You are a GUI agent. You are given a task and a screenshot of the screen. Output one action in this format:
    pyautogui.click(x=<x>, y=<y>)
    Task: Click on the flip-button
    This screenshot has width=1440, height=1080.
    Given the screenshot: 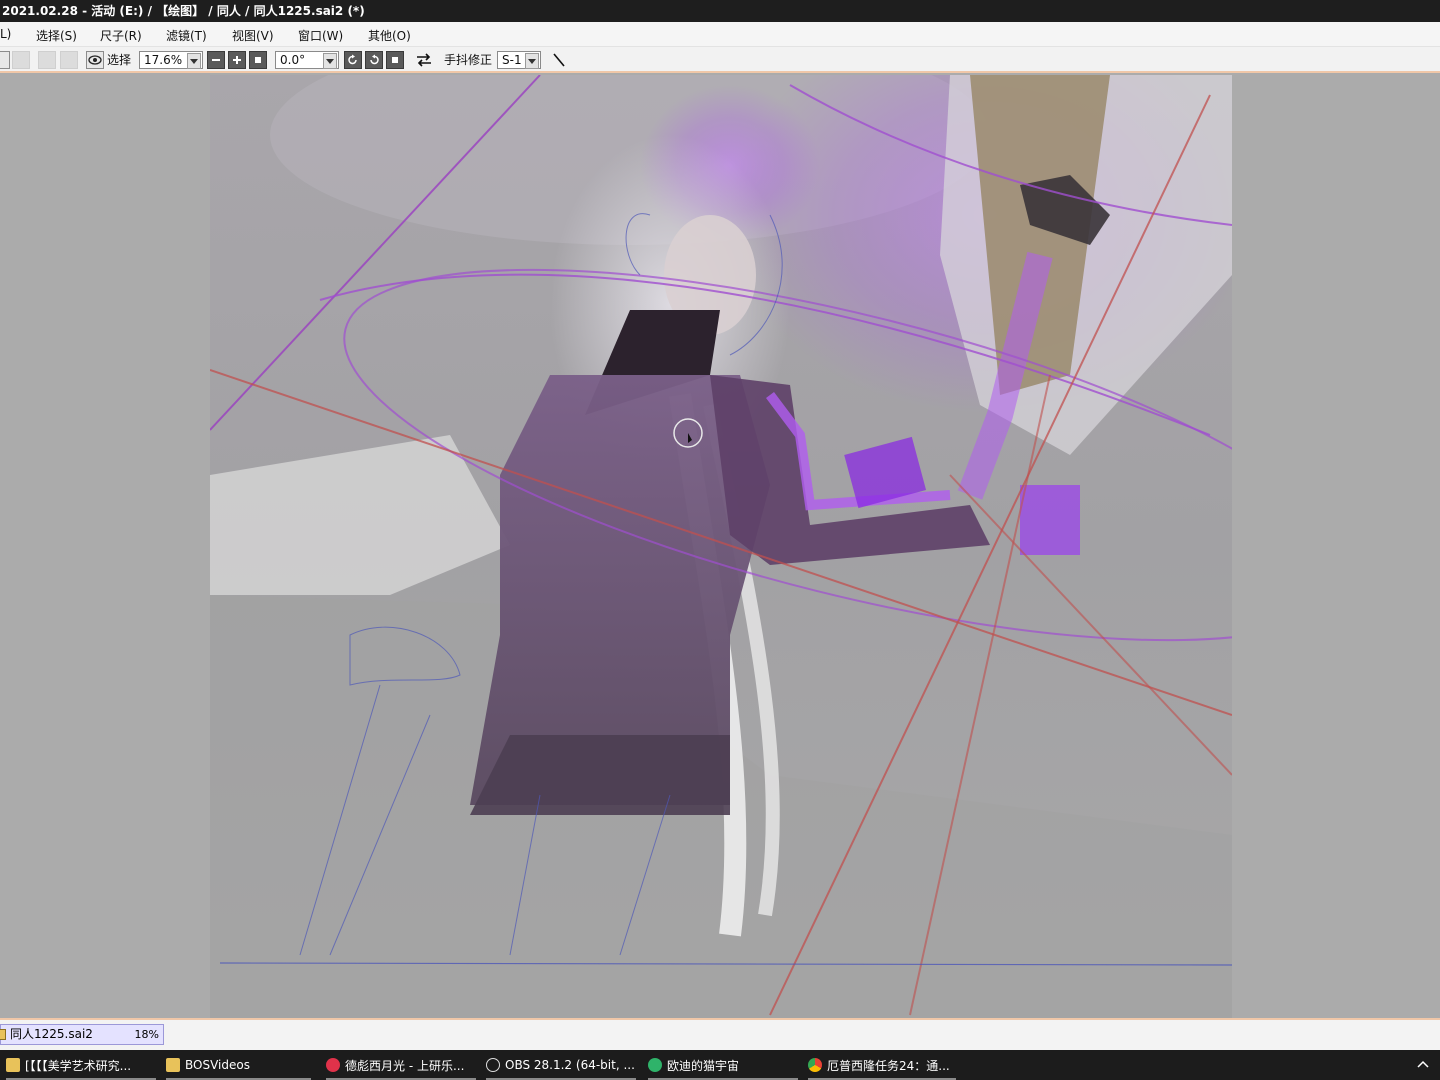 What is the action you would take?
    pyautogui.click(x=425, y=60)
    